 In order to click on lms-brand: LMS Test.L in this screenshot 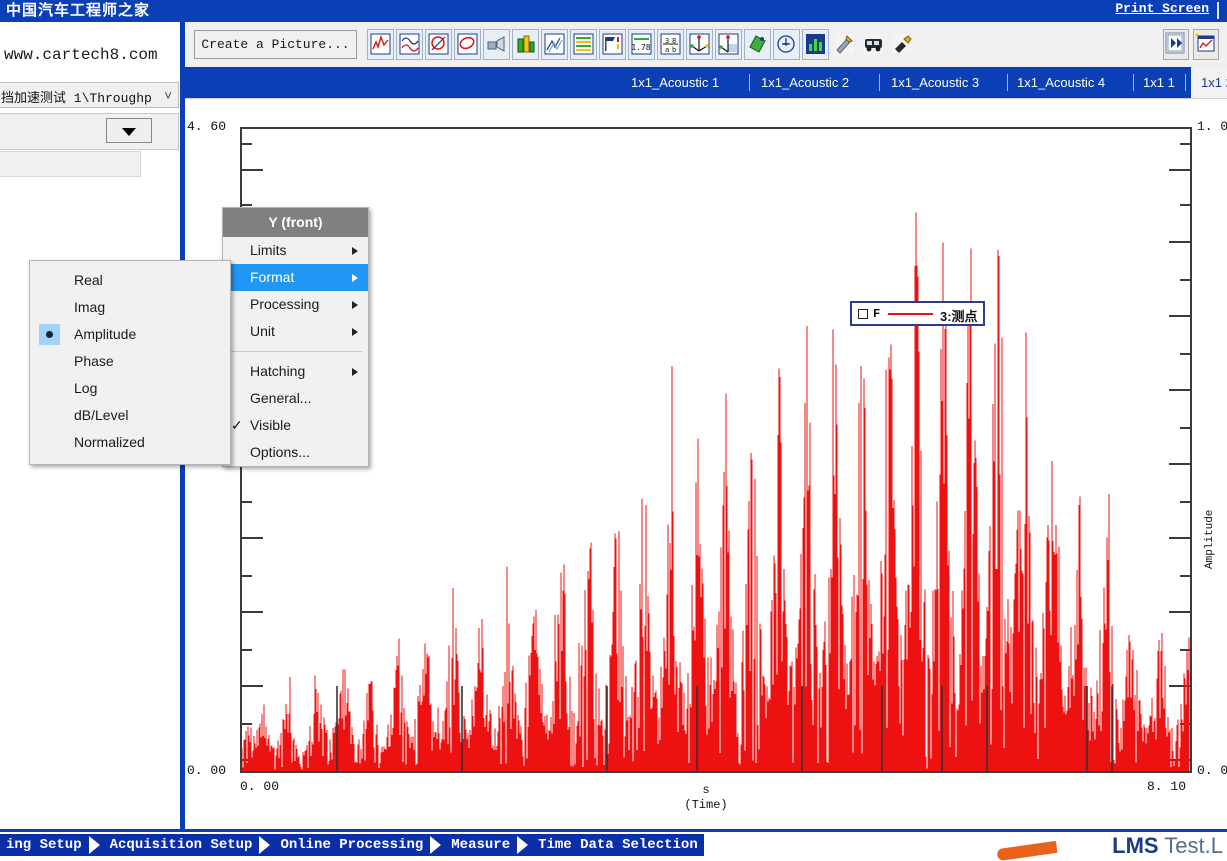, I will do `click(1167, 846)`.